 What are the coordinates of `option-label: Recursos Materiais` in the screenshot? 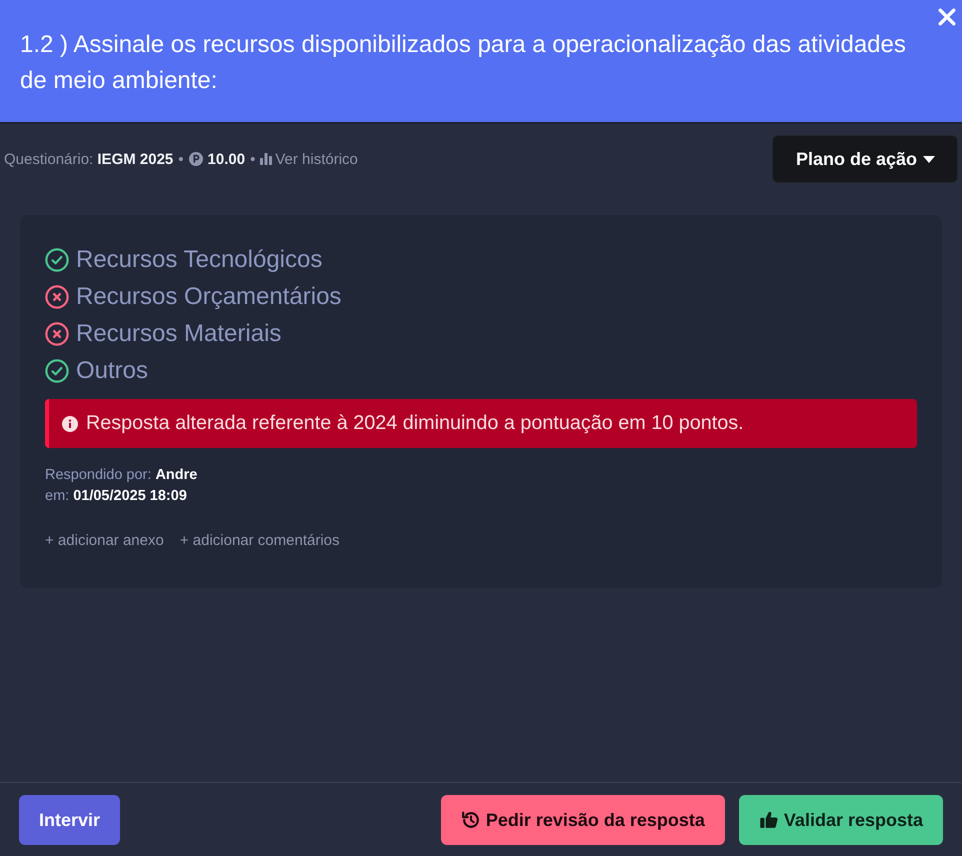 It's located at (179, 334).